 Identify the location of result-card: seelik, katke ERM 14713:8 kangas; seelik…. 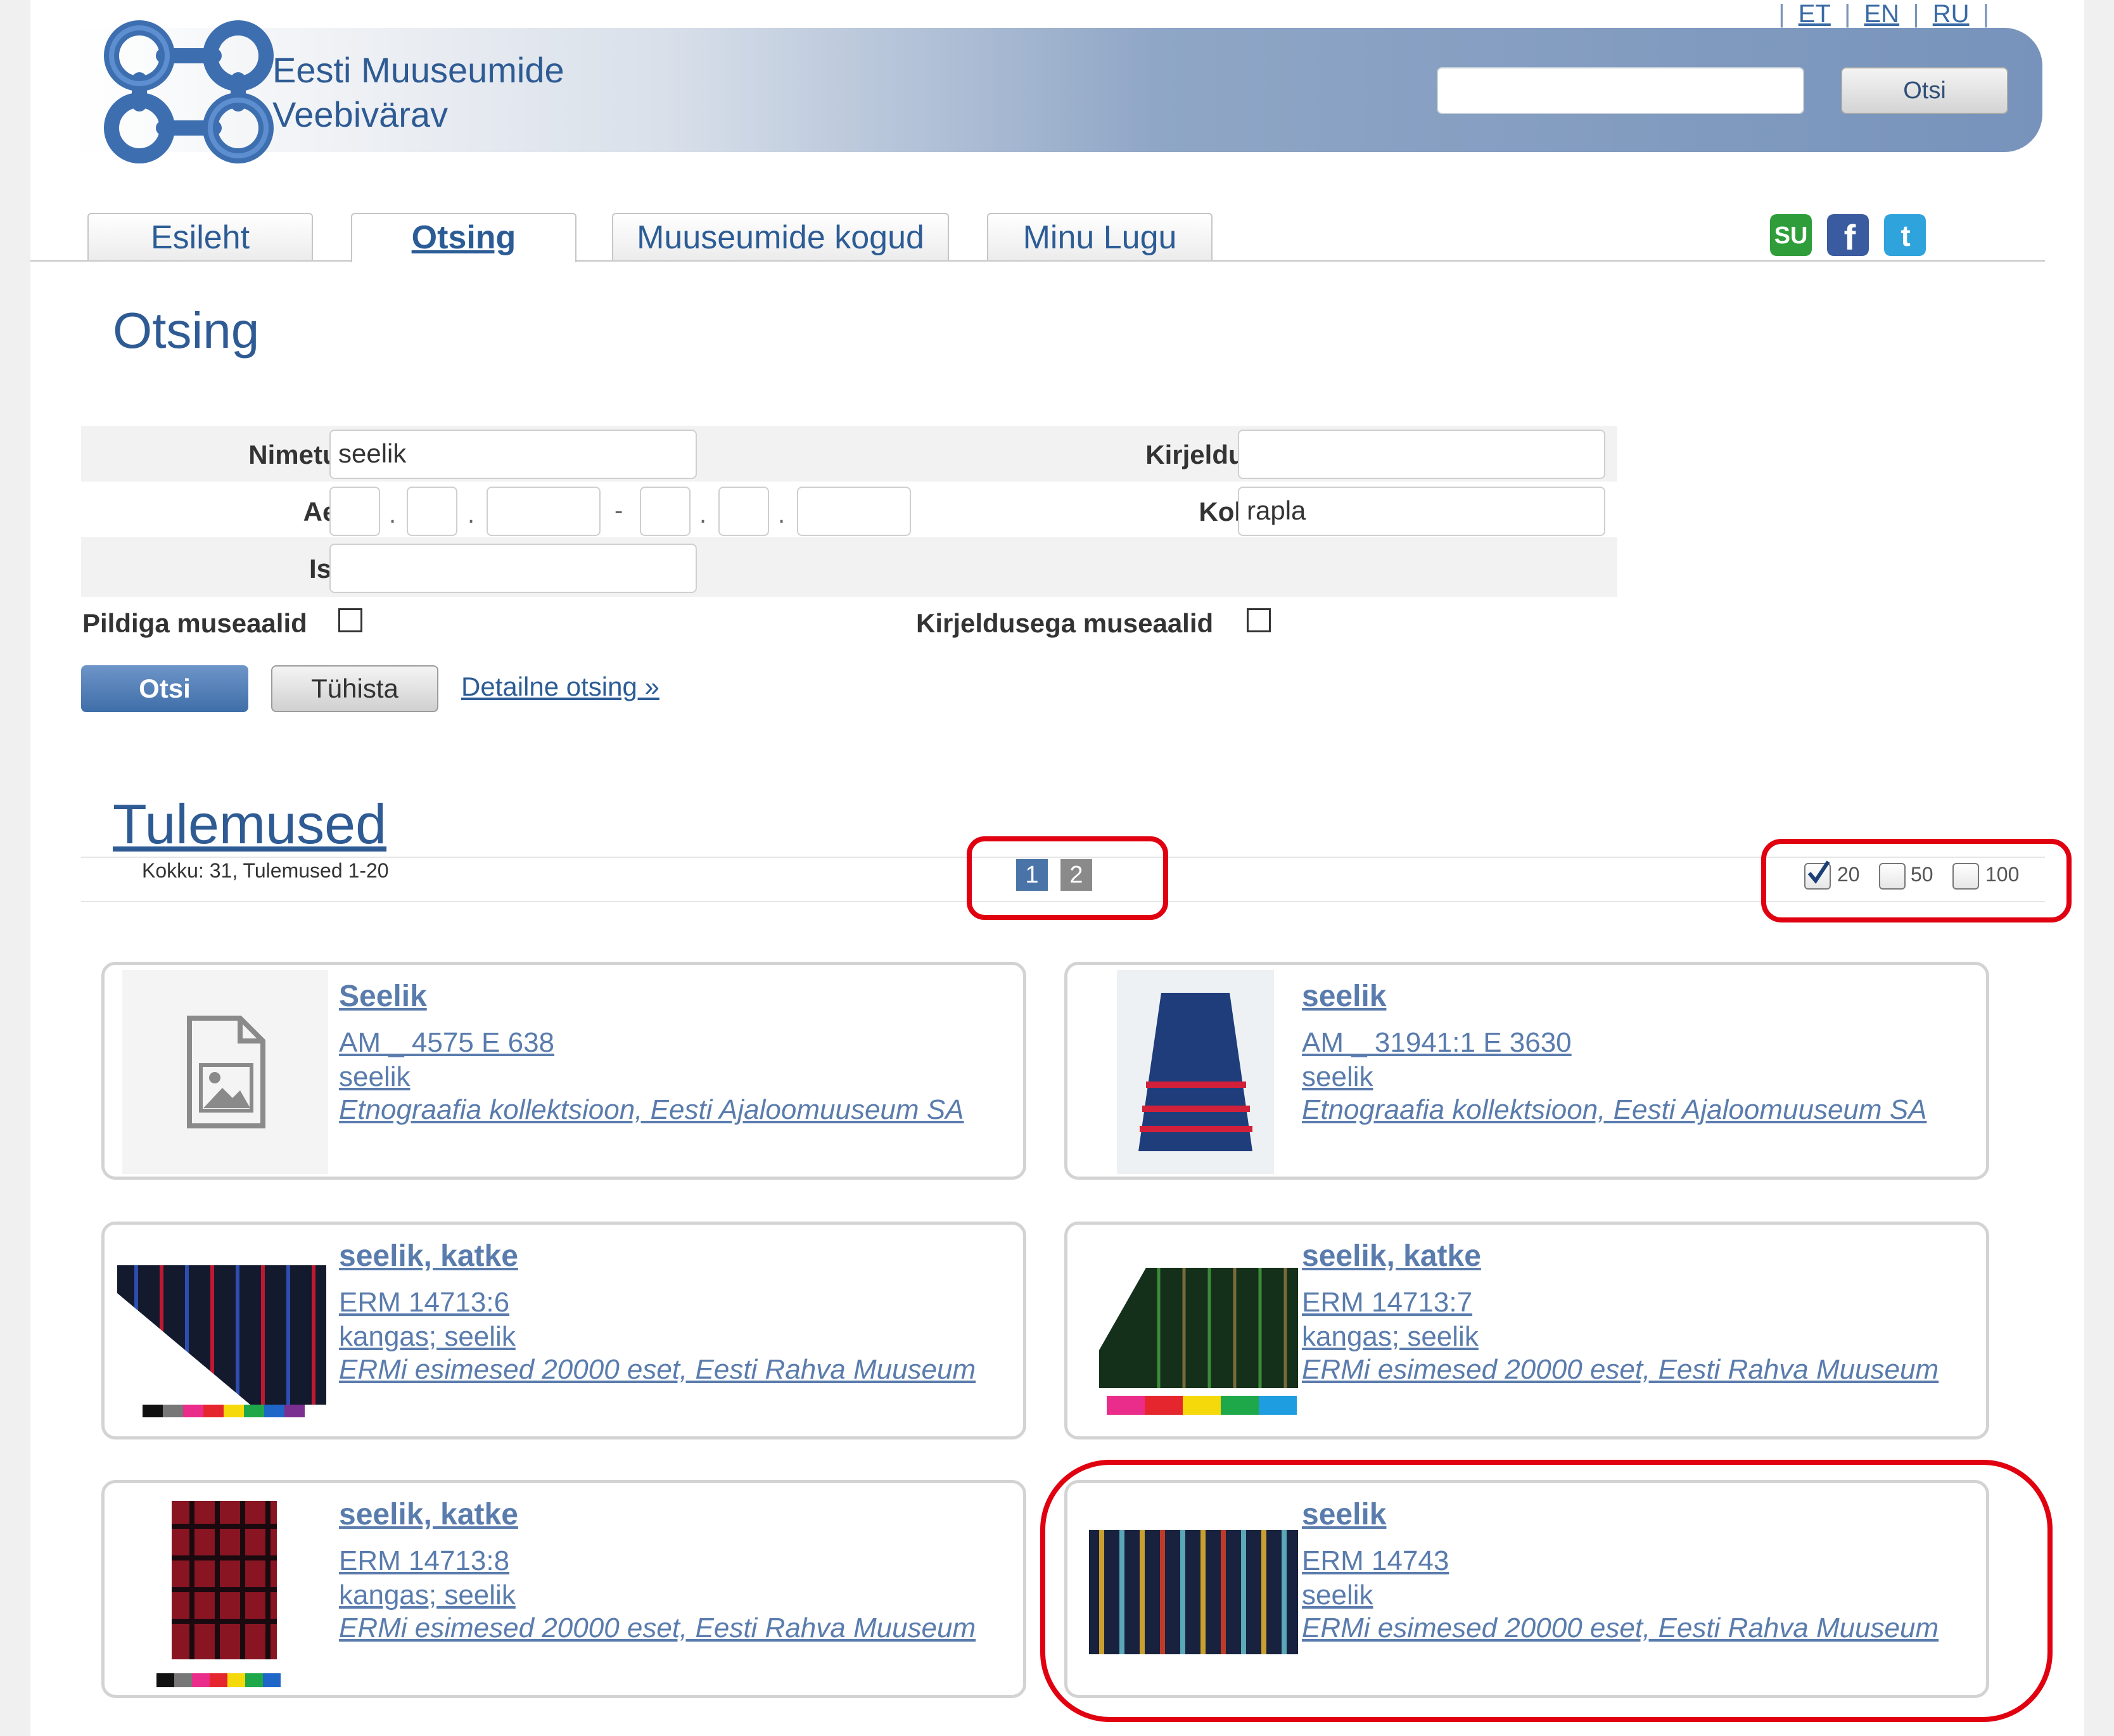
(563, 1589).